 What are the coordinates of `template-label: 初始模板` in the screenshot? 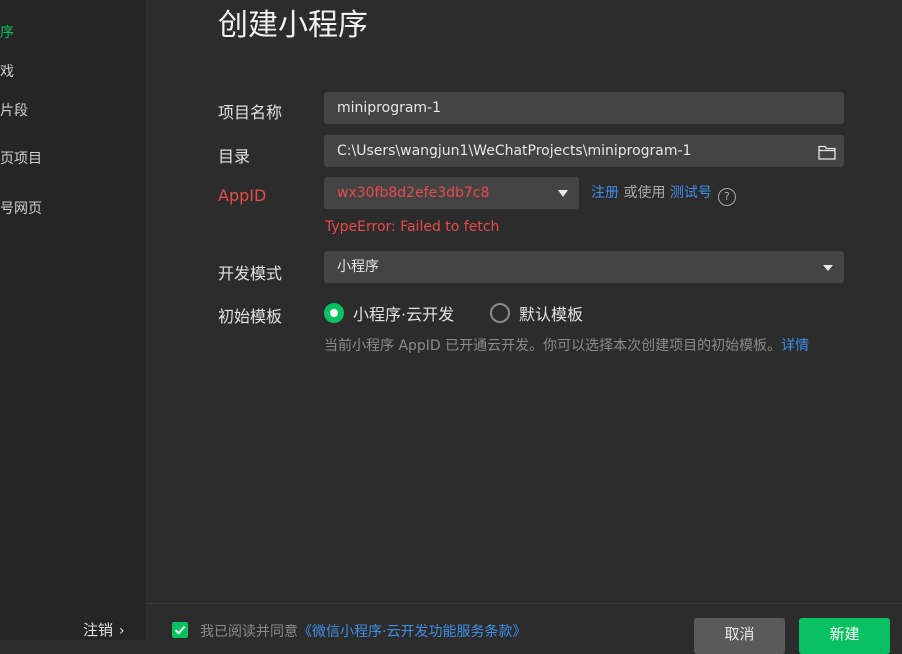 It's located at (250, 316).